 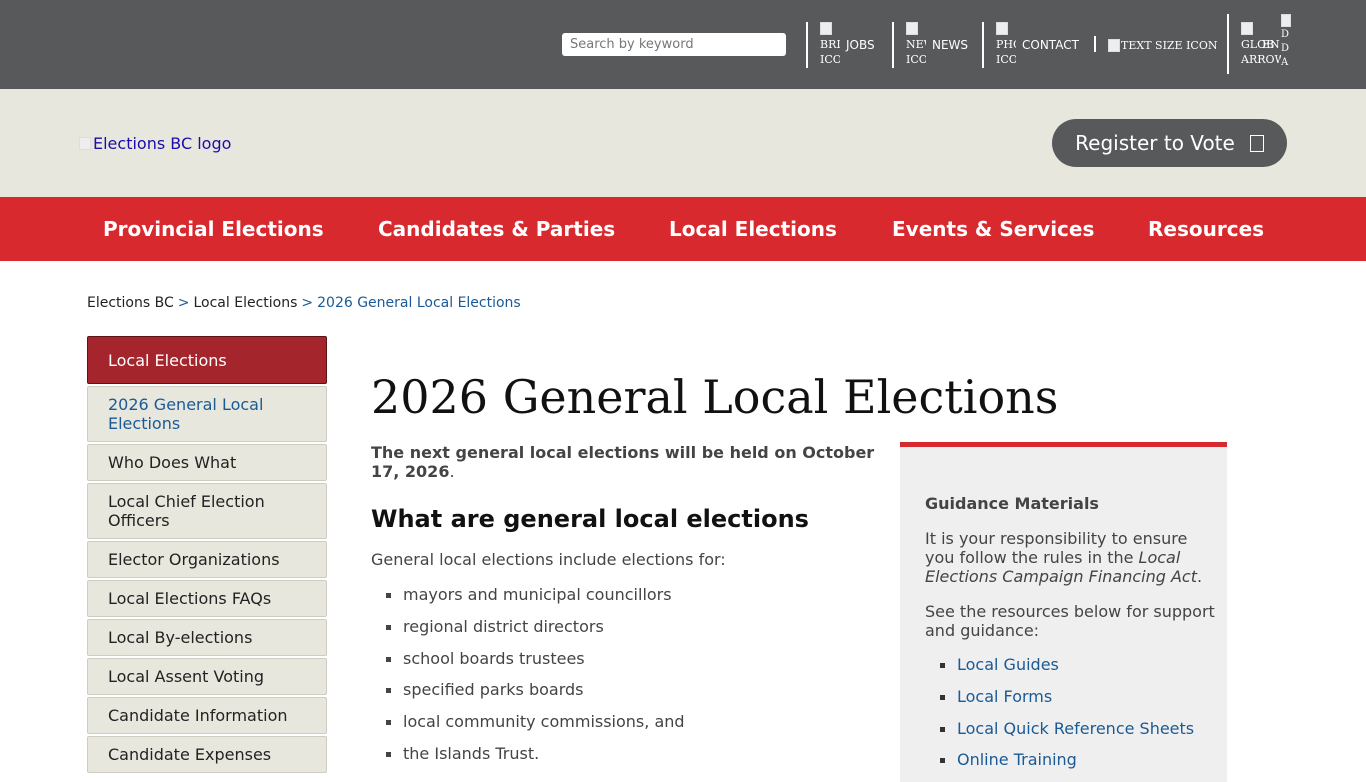 I want to click on logo-image-icon, so click(x=85, y=143).